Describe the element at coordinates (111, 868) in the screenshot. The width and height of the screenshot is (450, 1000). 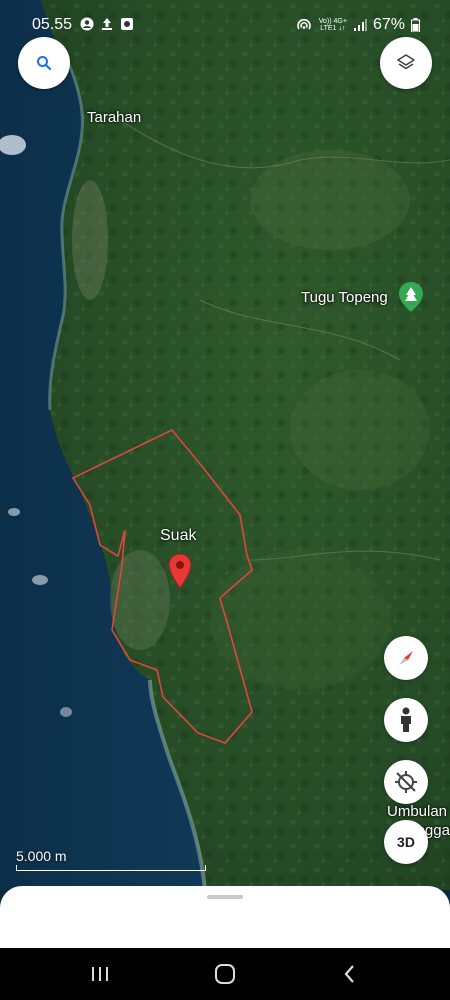
I see `scale-bar` at that location.